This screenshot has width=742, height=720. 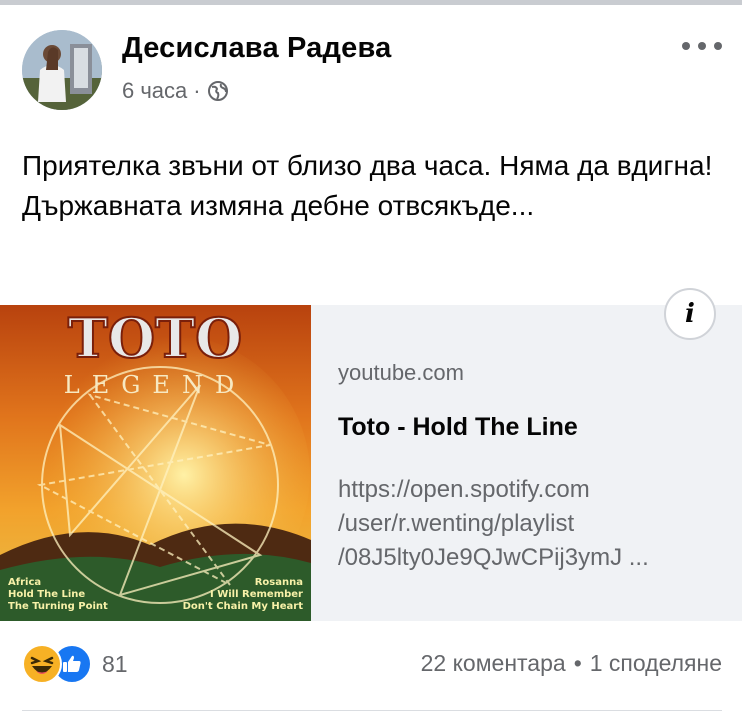 I want to click on engagement-counts: 22 коментара • 1 споделяне, so click(x=571, y=663).